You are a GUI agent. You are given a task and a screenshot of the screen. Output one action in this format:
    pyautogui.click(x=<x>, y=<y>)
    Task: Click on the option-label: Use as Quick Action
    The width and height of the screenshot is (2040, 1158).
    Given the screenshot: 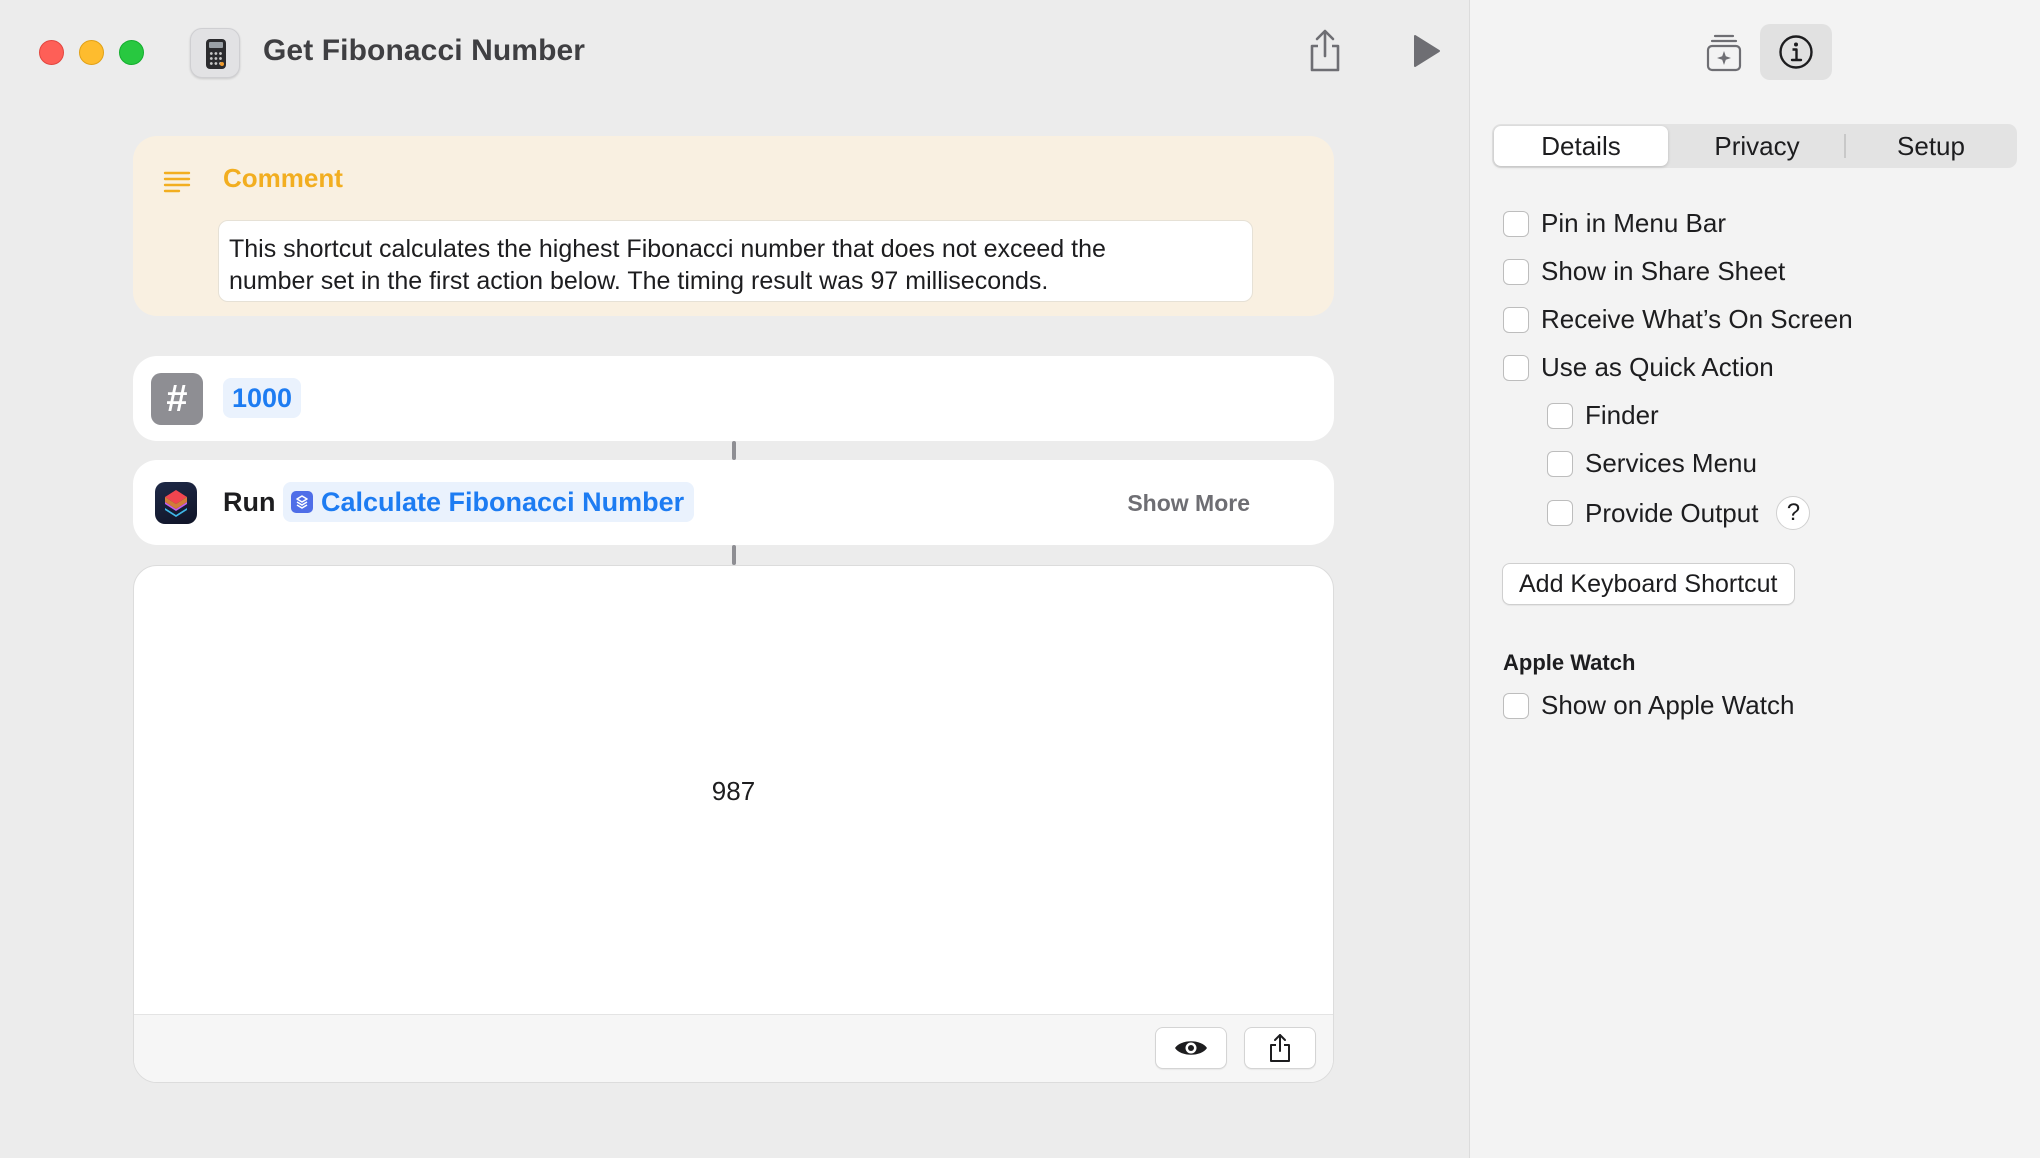 What is the action you would take?
    pyautogui.click(x=1657, y=367)
    